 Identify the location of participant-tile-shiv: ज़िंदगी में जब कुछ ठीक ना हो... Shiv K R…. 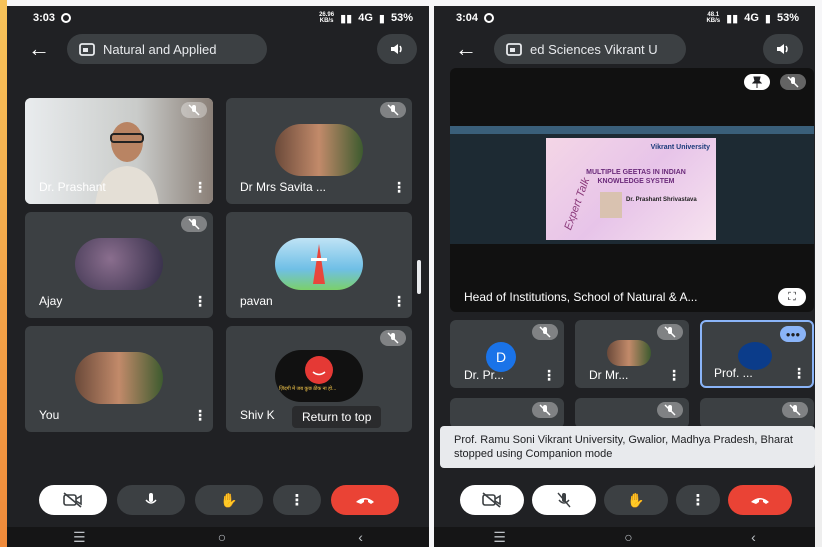
(319, 379).